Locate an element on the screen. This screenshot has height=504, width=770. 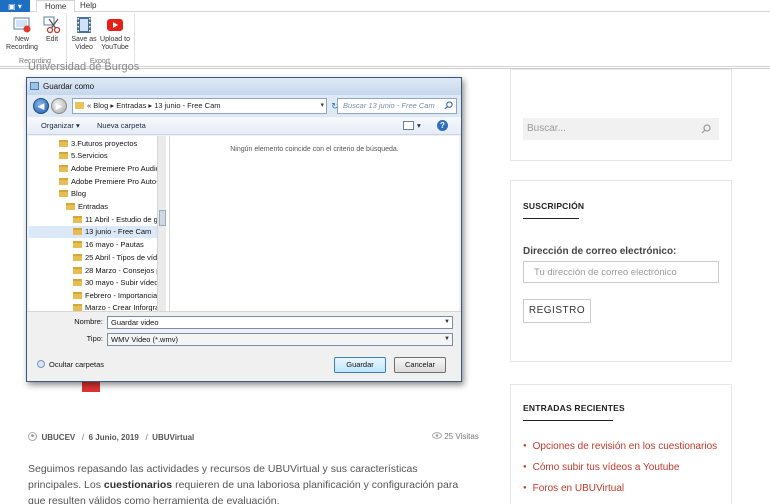
view-dropdown-icon: ▾ is located at coordinates (419, 126).